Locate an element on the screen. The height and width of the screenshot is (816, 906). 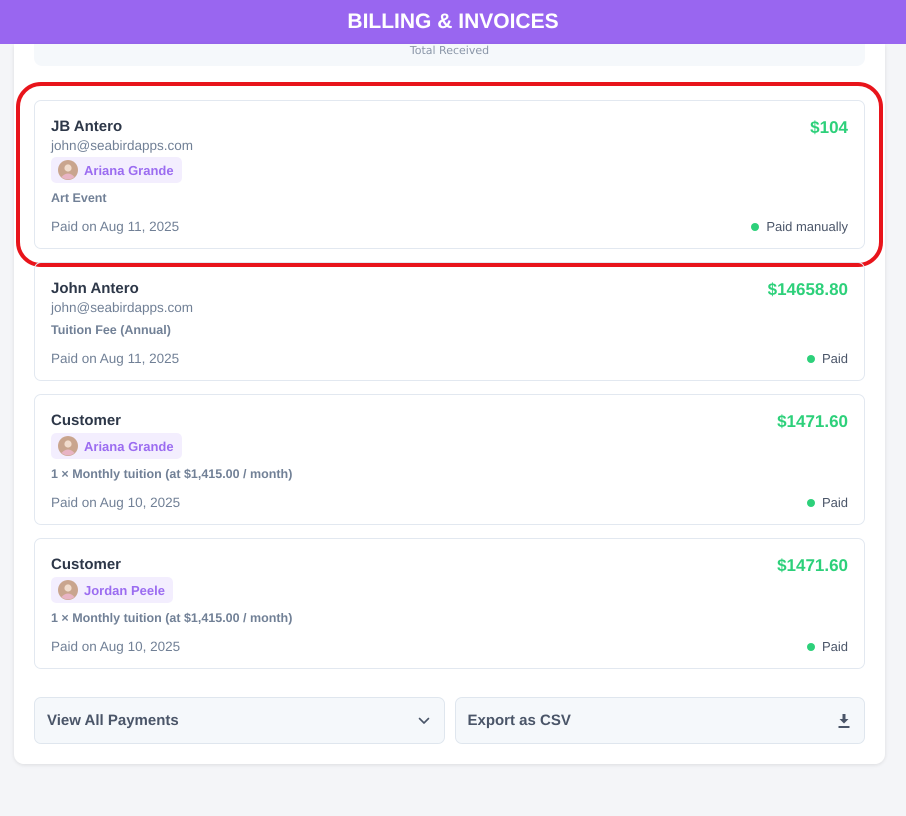
payment-card: John Antero john@seabirdapps.com Tuition Fee (Annual) Paid on Aug 11, 2025 $14658.80 Paid is located at coordinates (449, 321).